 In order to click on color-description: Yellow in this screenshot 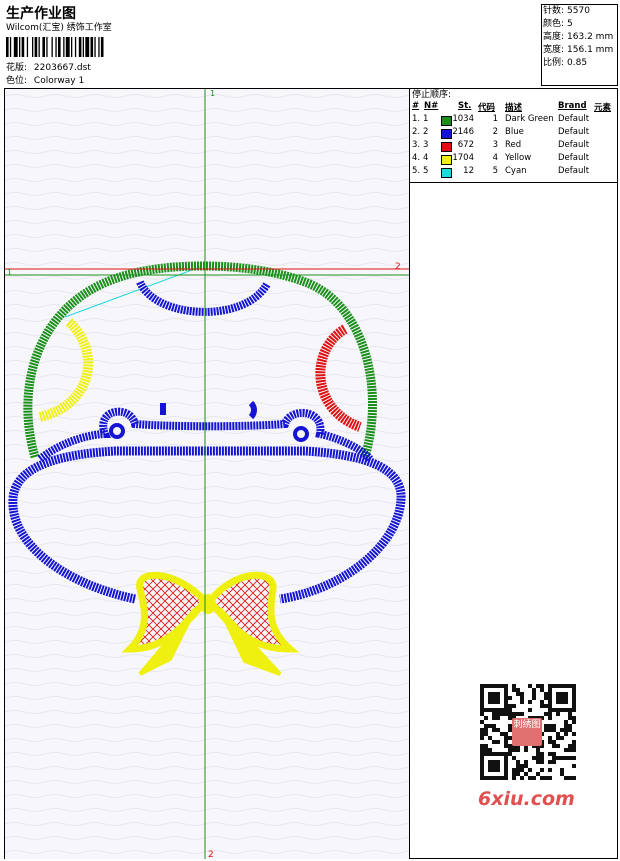, I will do `click(518, 158)`.